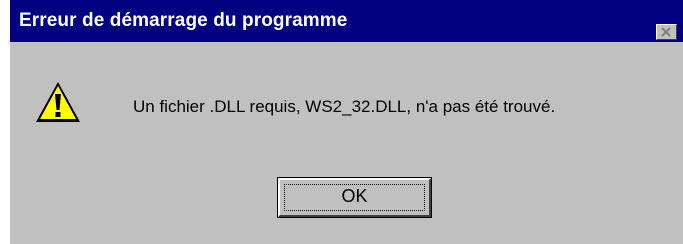 This screenshot has height=244, width=683. Describe the element at coordinates (58, 102) in the screenshot. I see `warning-icon` at that location.